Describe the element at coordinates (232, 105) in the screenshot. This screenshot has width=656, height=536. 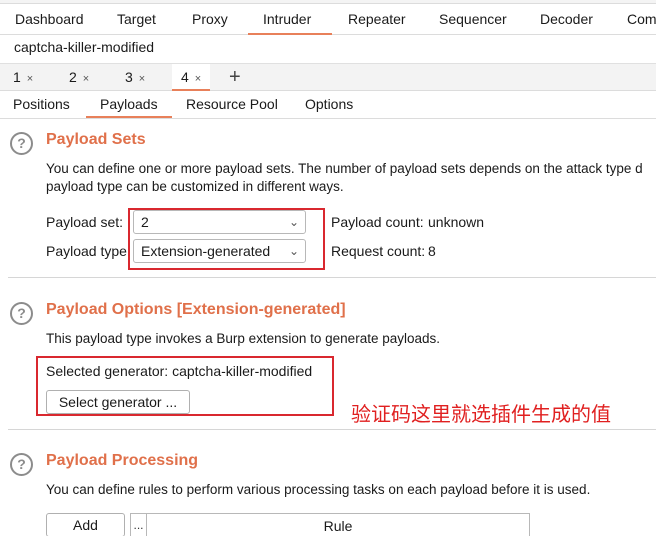
I see `tab-resource-pool: Resource Pool` at that location.